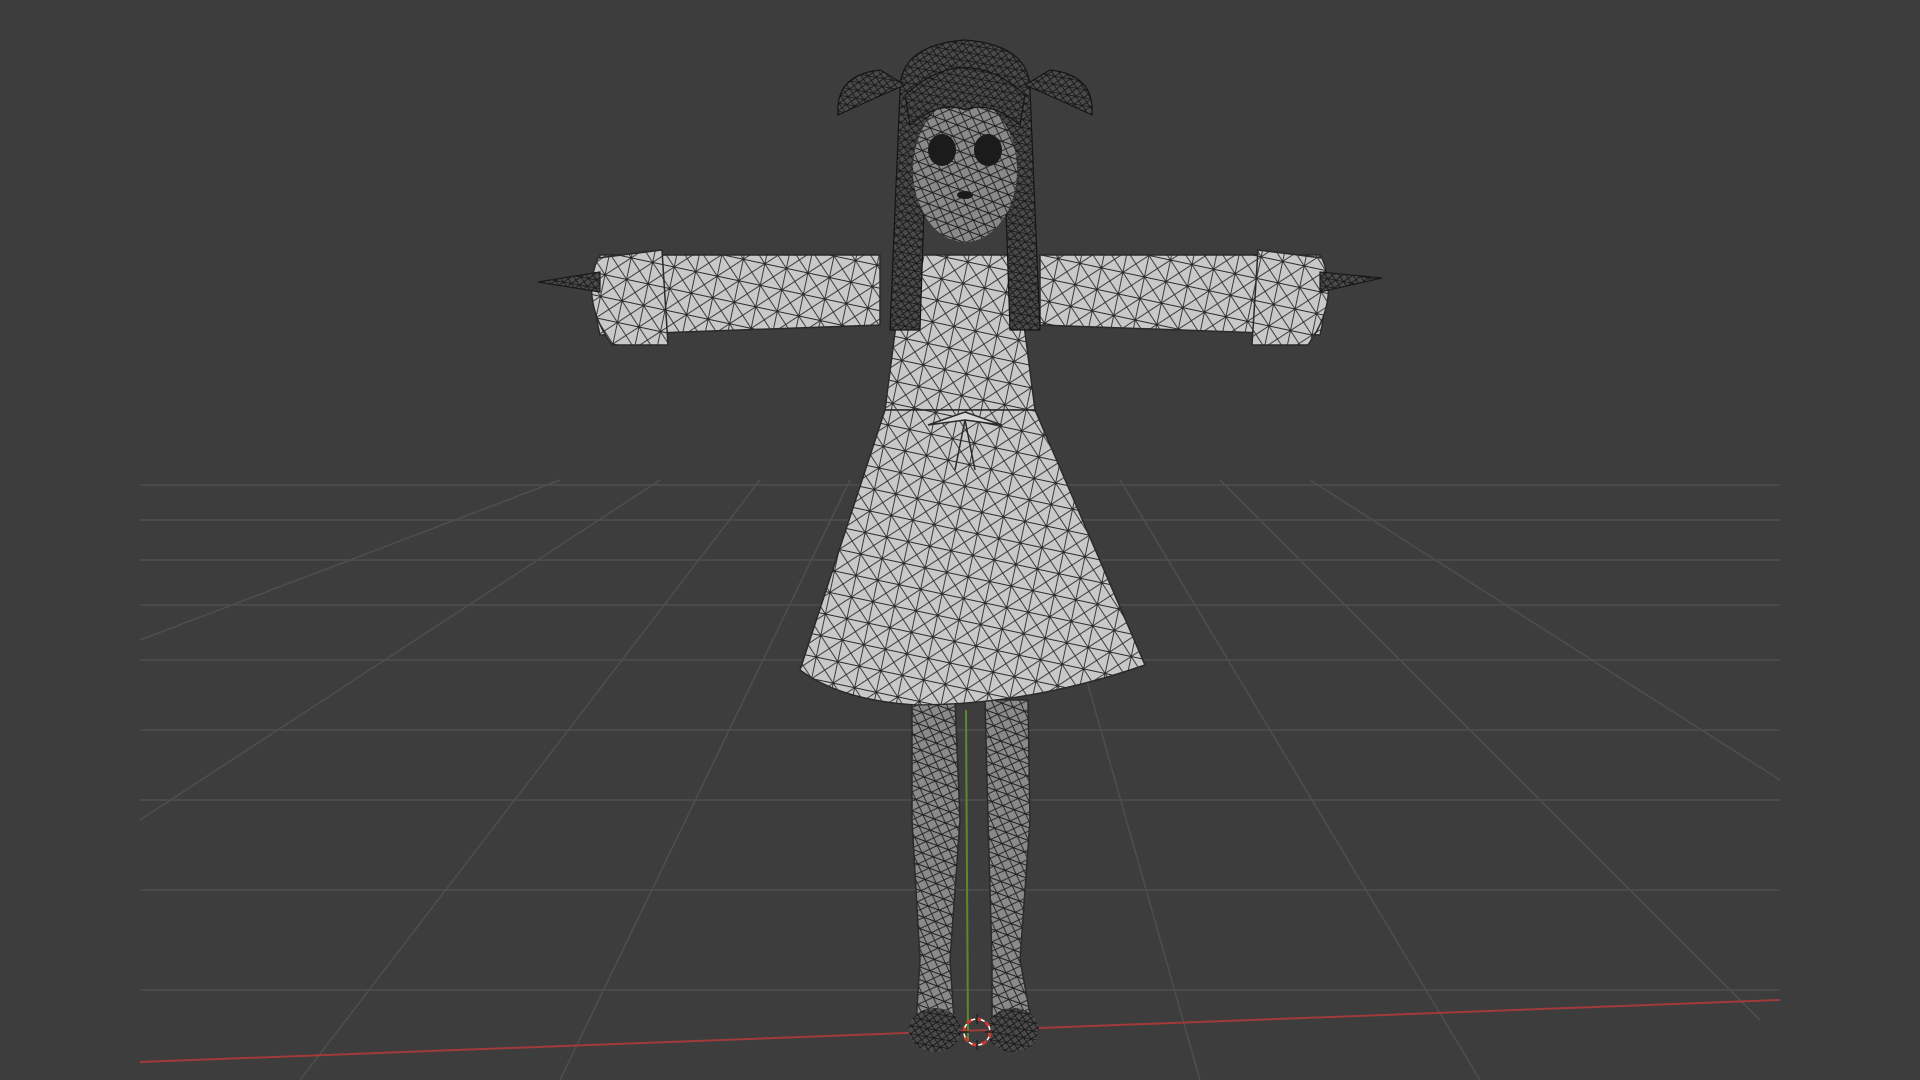  I want to click on right-eye-mesh, so click(988, 150).